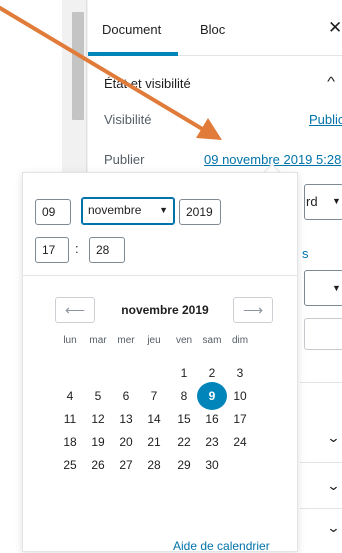  I want to click on sidebar-tabs: Document Bloc ✕, so click(215, 28).